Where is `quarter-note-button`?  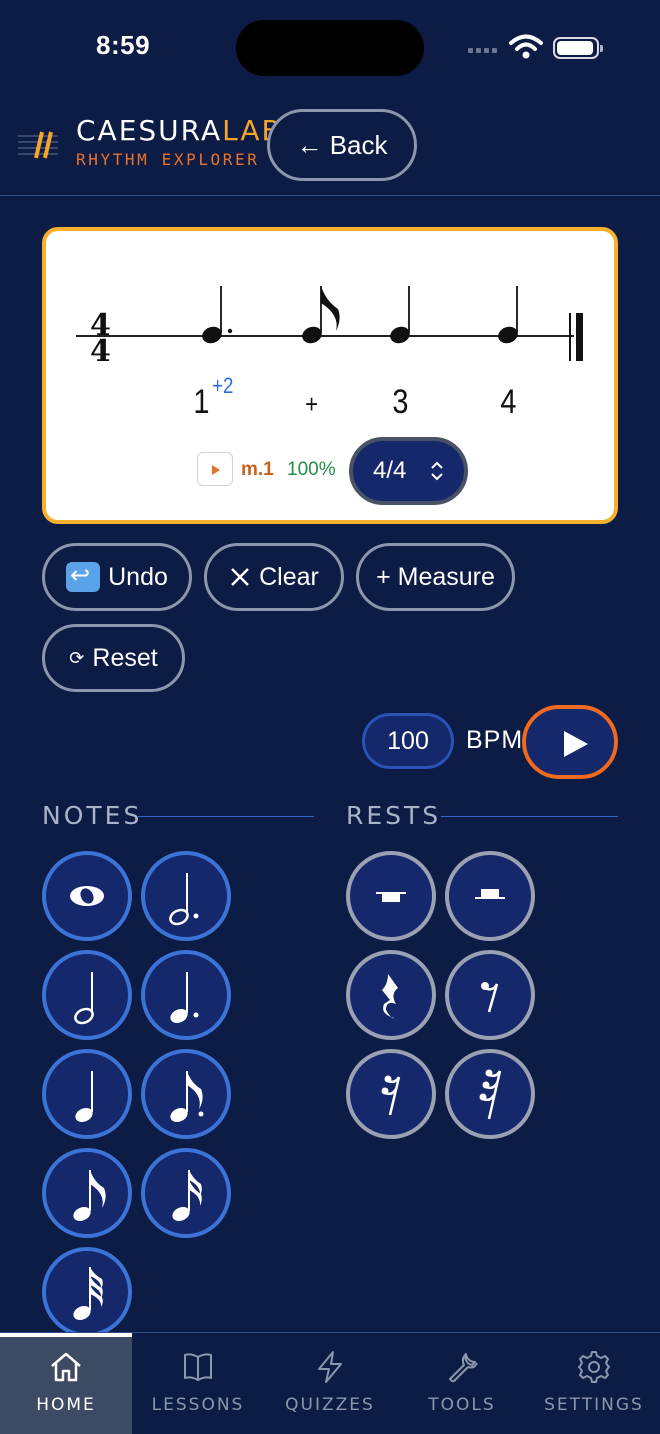
quarter-note-button is located at coordinates (87, 1094).